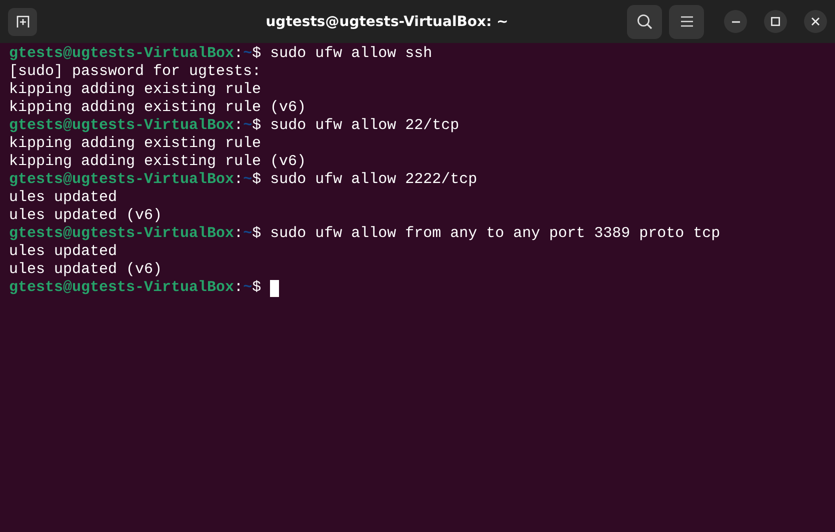  Describe the element at coordinates (243, 180) in the screenshot. I see `prompt-line: gtests@ugtests-VirtualBox:~$ sudo ufw allow 2222/tcp` at that location.